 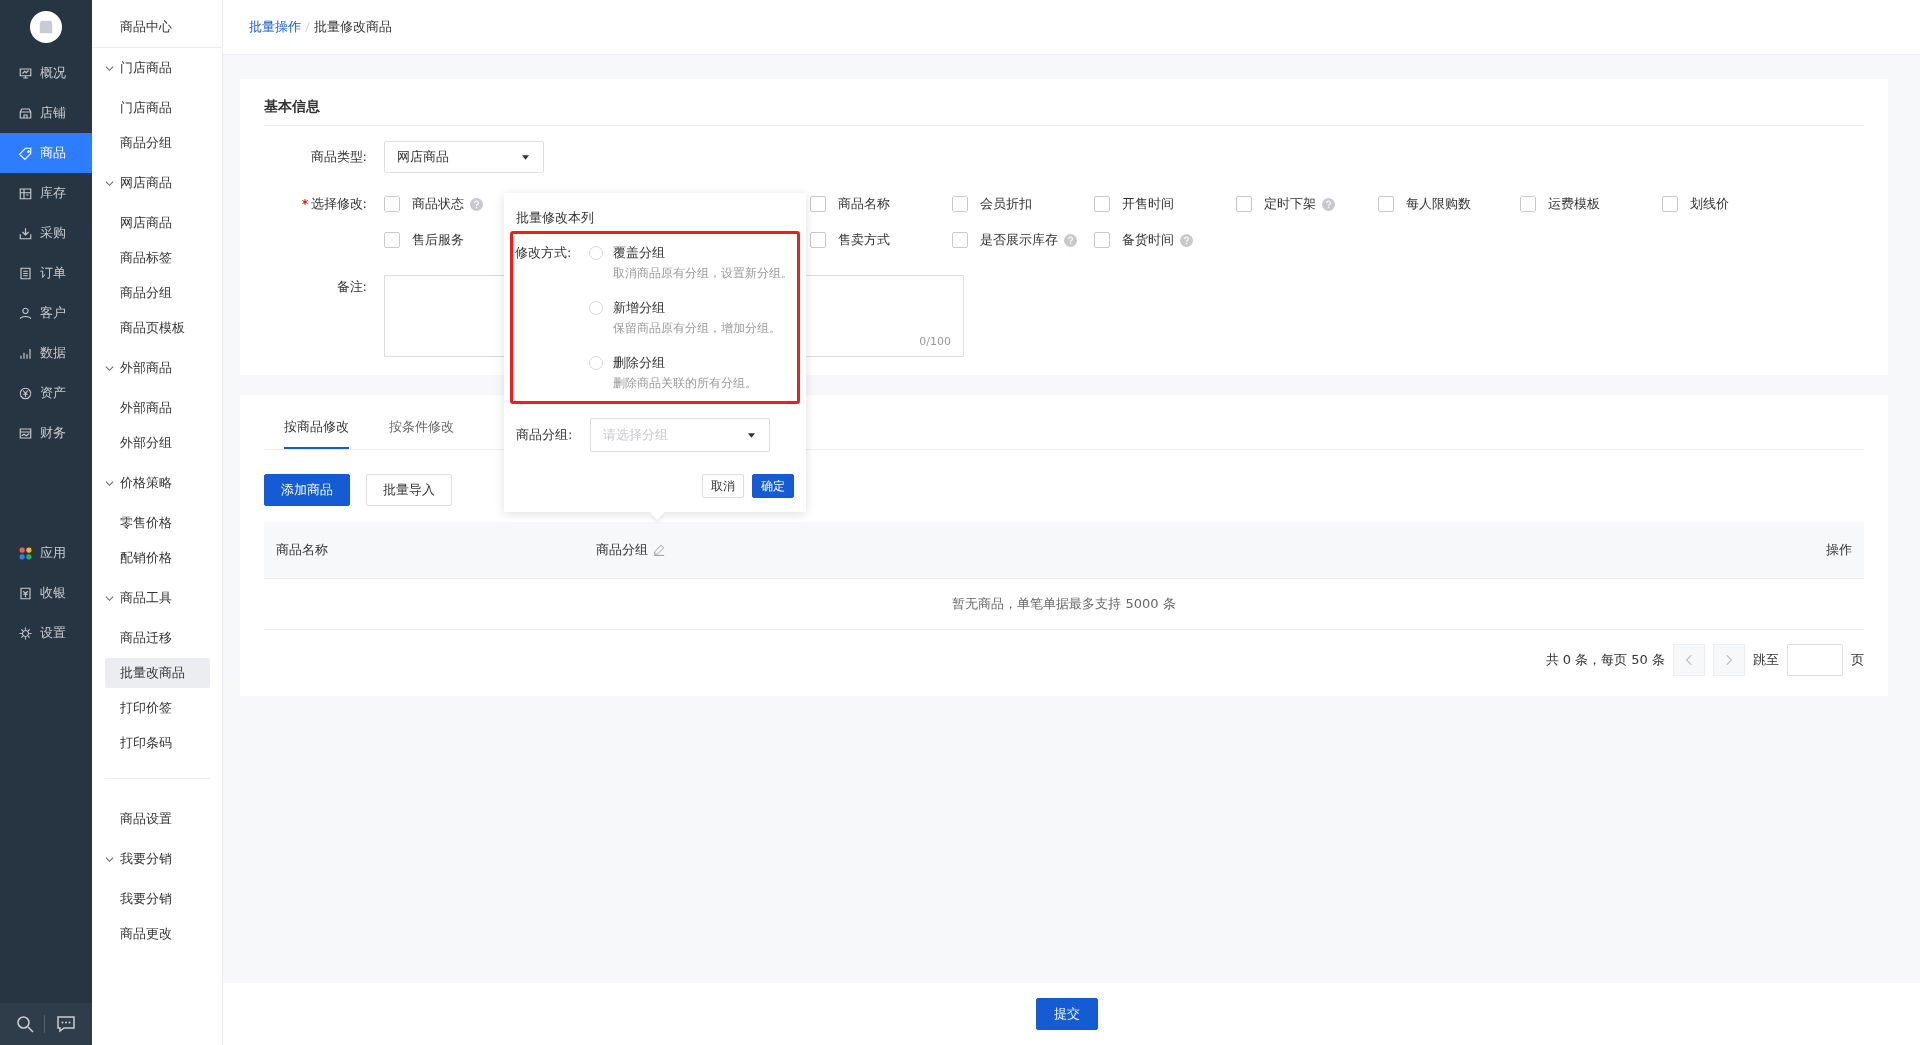 I want to click on character-counter: 0/100, so click(x=935, y=341).